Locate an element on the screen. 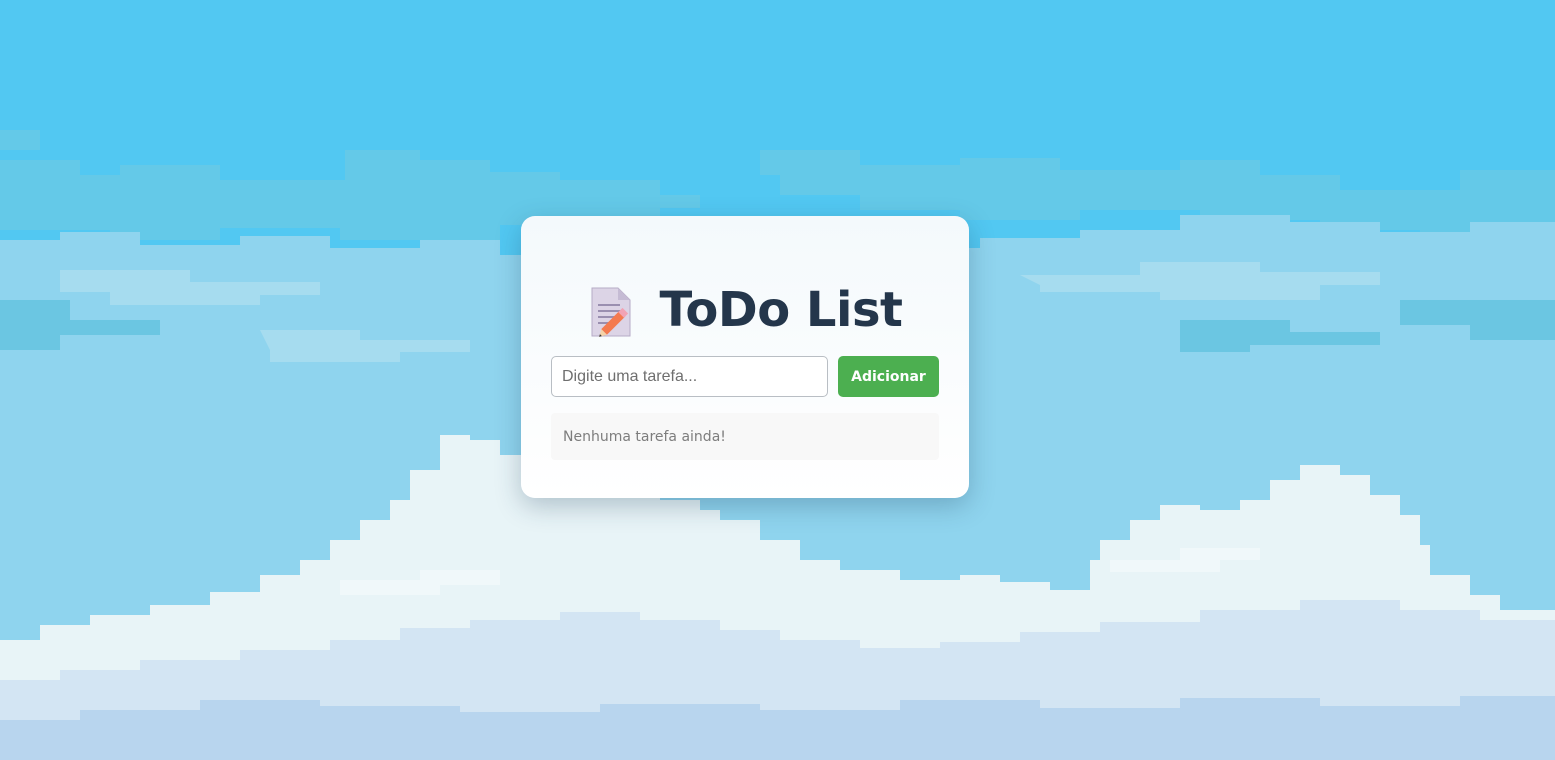 Image resolution: width=1555 pixels, height=760 pixels. task-input is located at coordinates (689, 376).